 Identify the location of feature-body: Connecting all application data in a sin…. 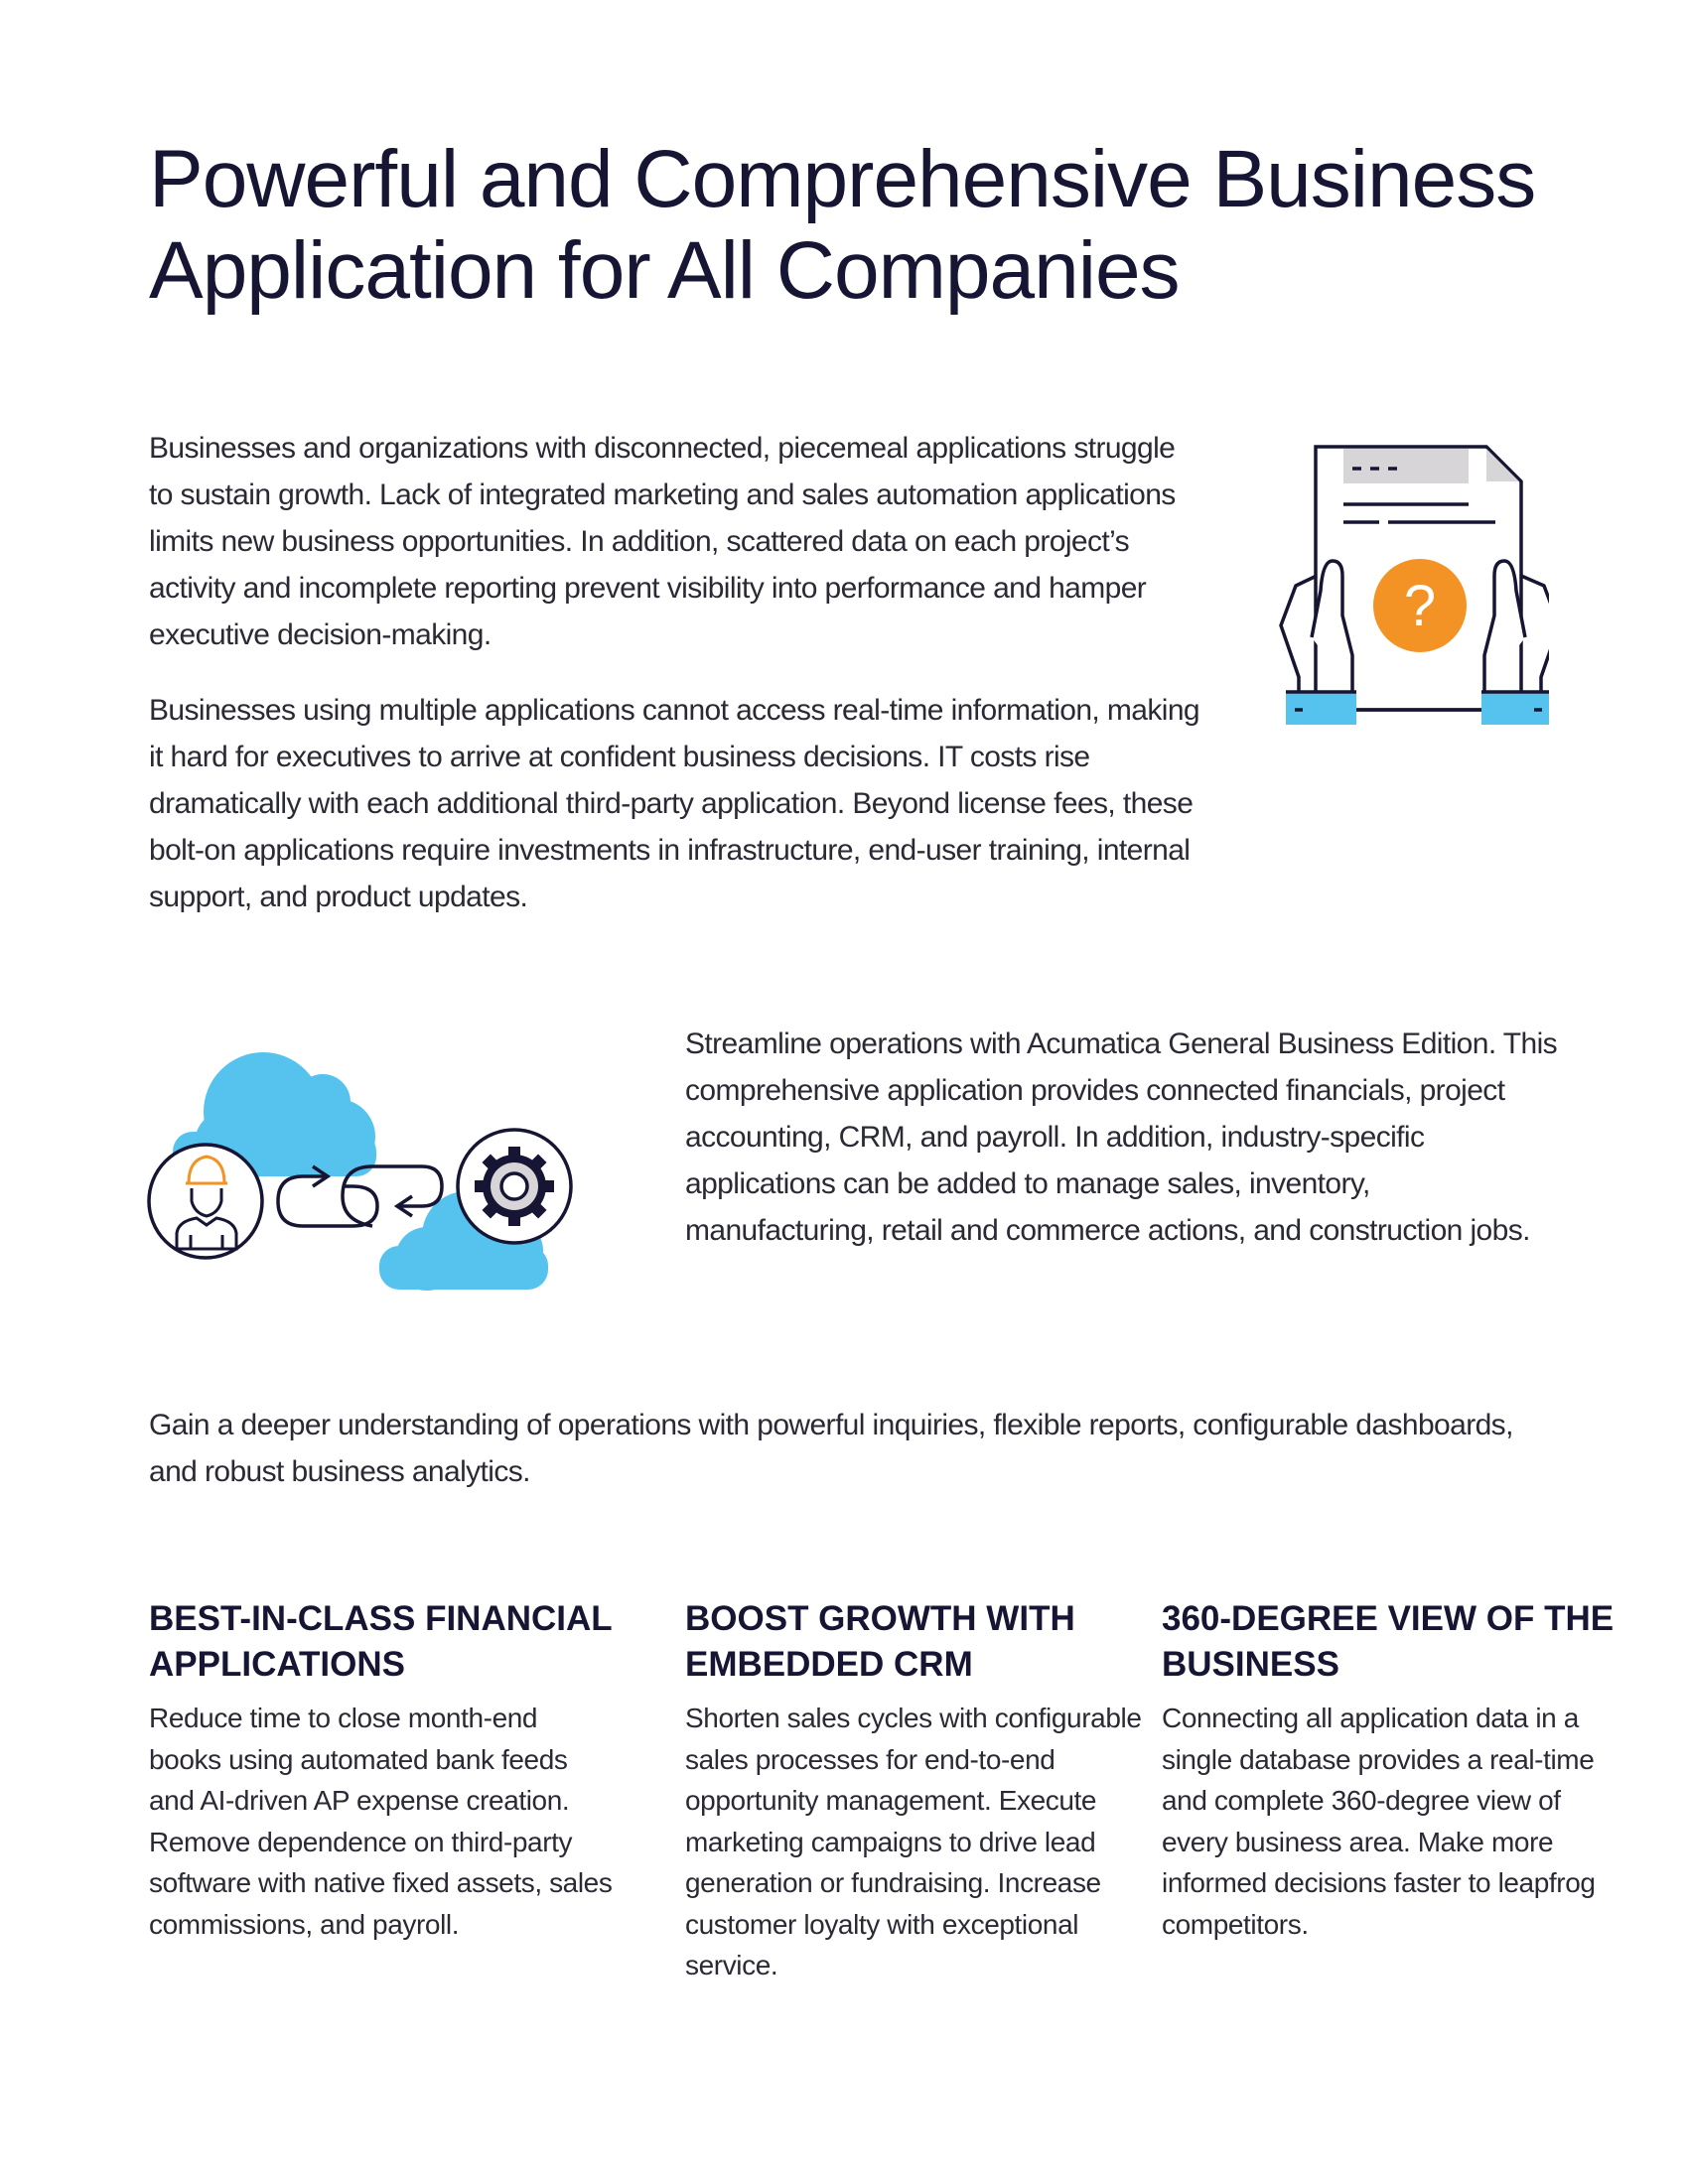
(1379, 1821).